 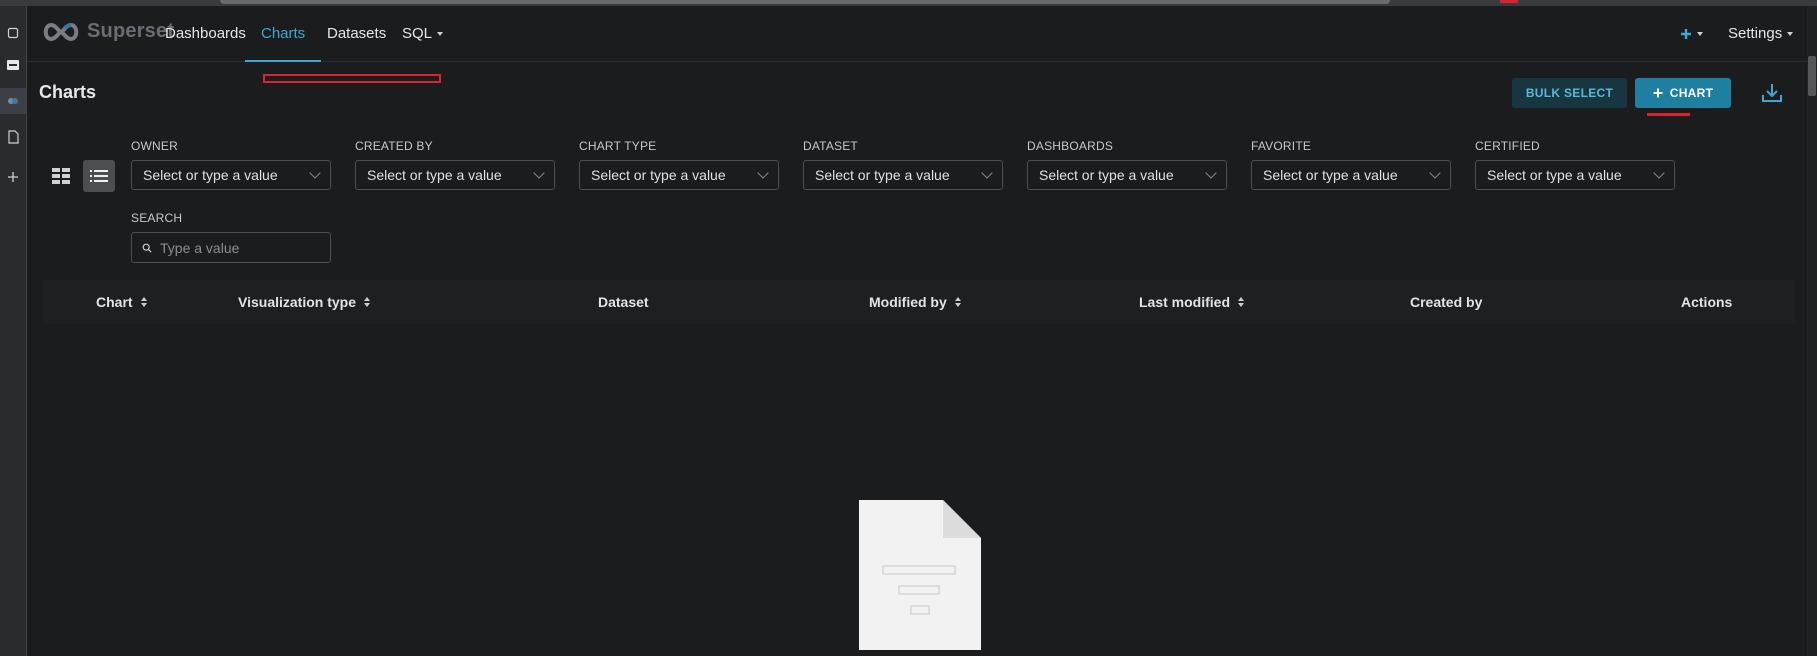 What do you see at coordinates (1668, 114) in the screenshot?
I see `annotation-underline` at bounding box center [1668, 114].